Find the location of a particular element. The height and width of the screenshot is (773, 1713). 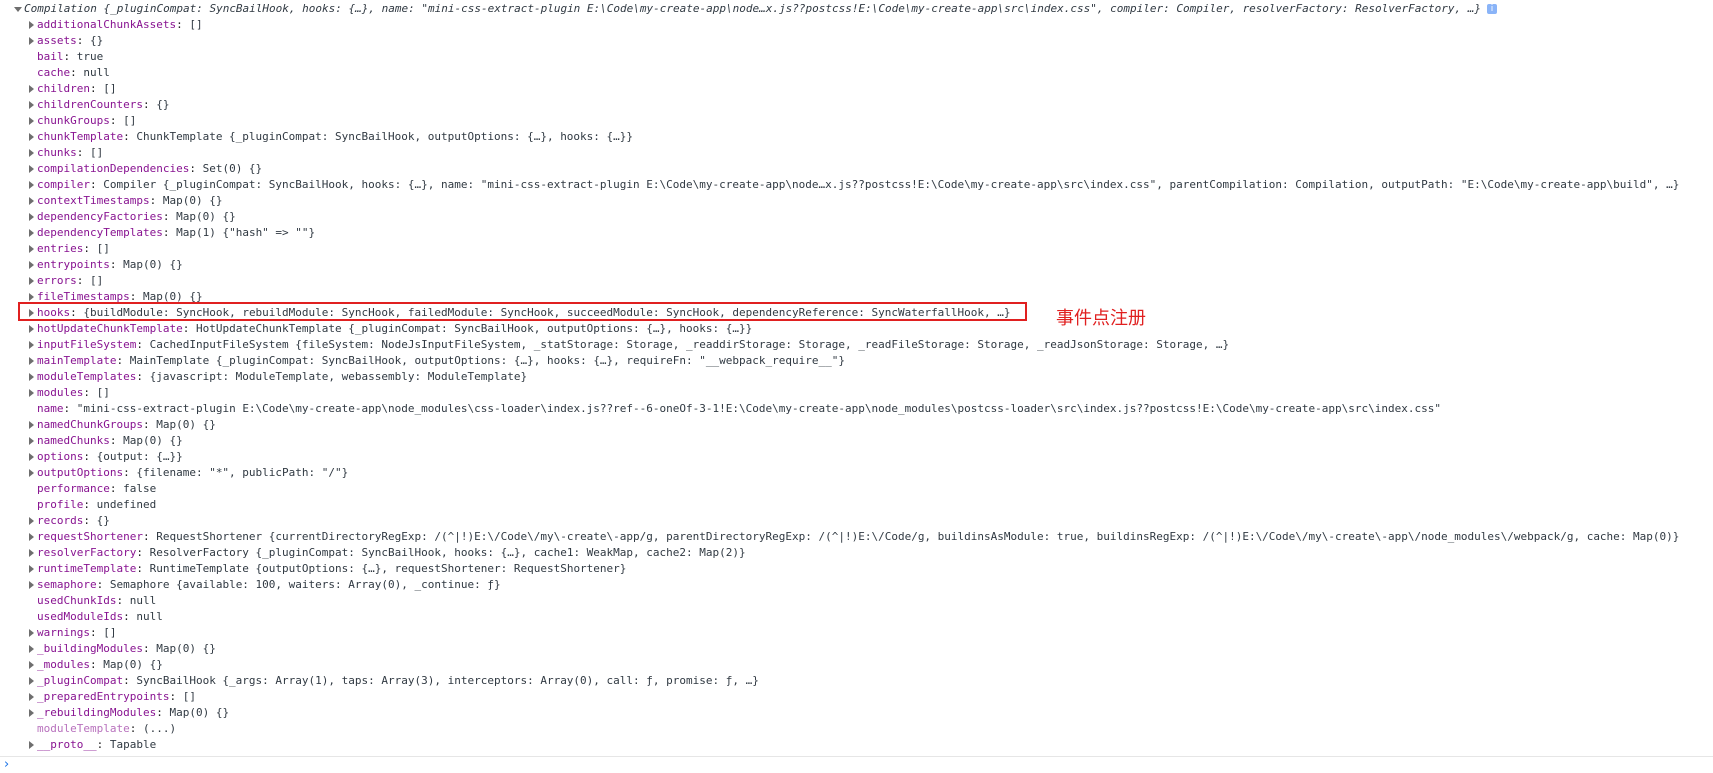

property-row-modules: modules: [] is located at coordinates (55, 393).